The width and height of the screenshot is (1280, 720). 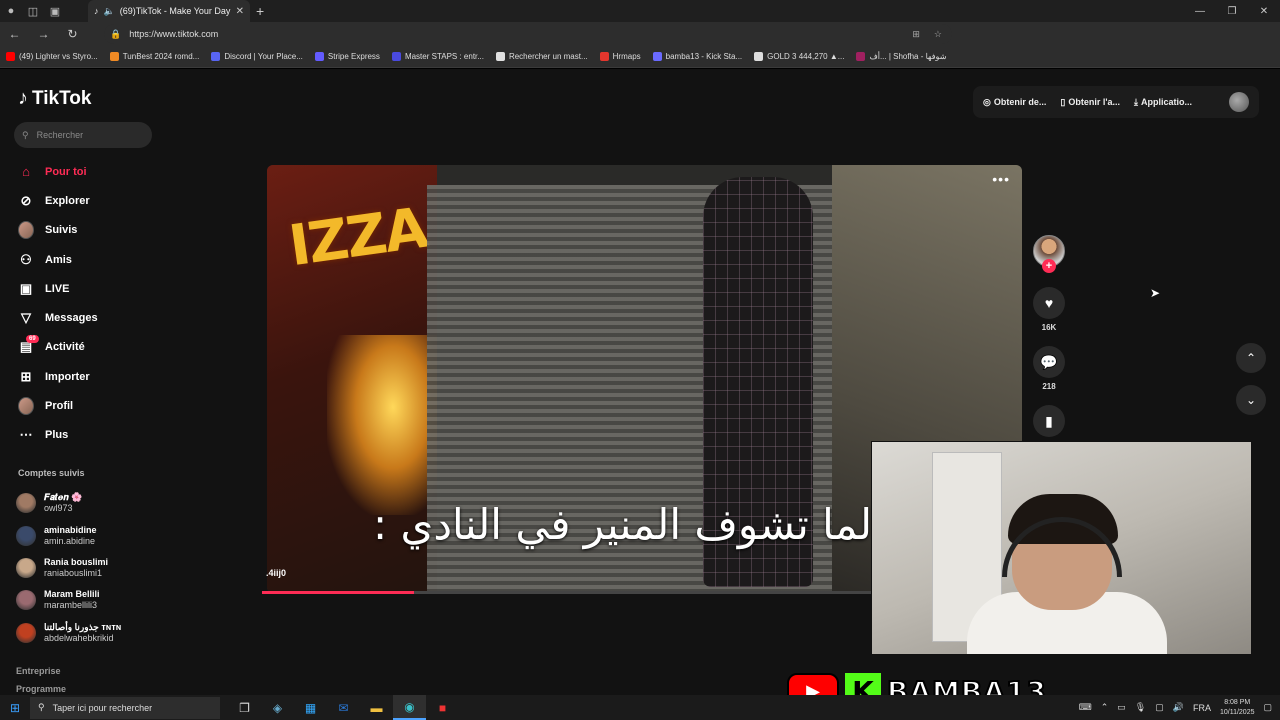 What do you see at coordinates (26, 259) in the screenshot?
I see `friends-icon: ⚇` at bounding box center [26, 259].